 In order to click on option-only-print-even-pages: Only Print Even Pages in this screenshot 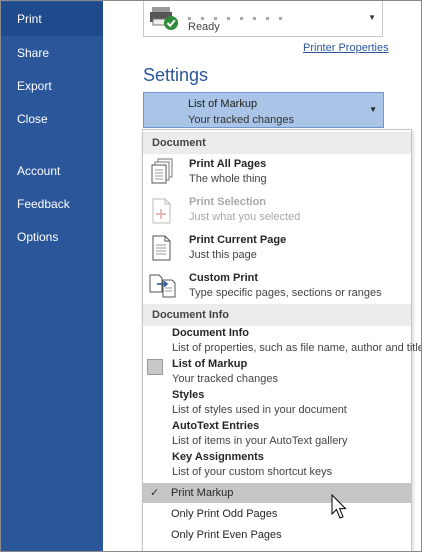, I will do `click(277, 535)`.